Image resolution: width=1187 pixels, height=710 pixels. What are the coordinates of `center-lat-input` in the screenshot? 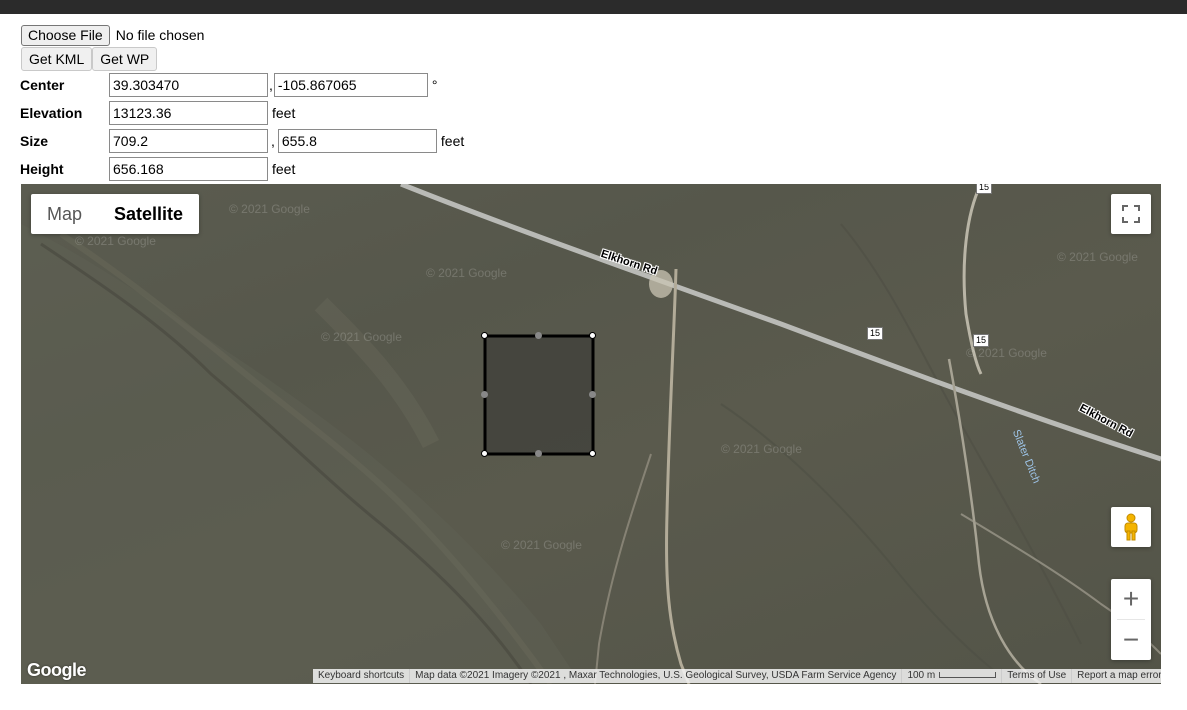 It's located at (188, 85).